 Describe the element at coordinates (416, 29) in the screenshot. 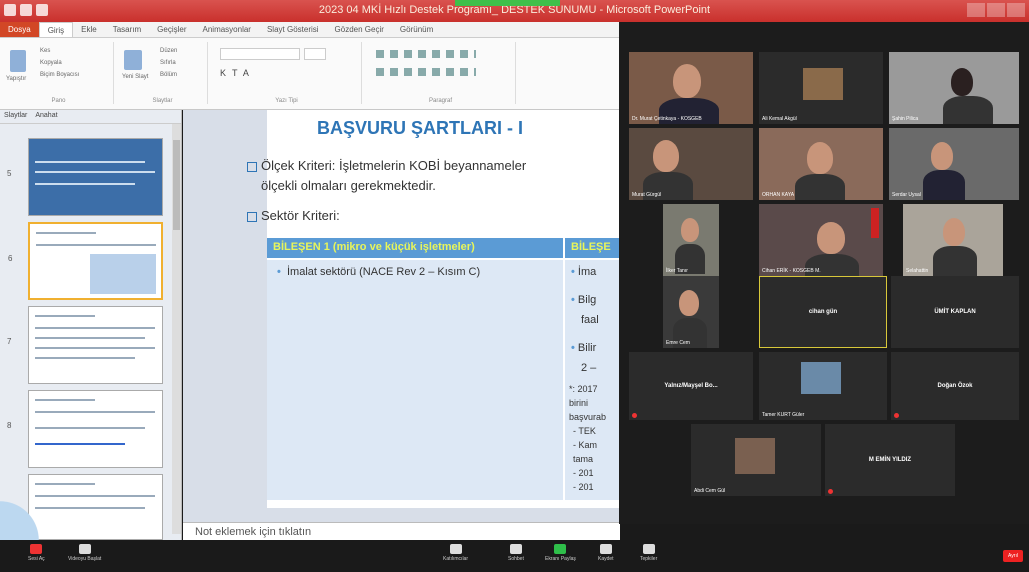

I see `tab-view: Görünüm` at that location.